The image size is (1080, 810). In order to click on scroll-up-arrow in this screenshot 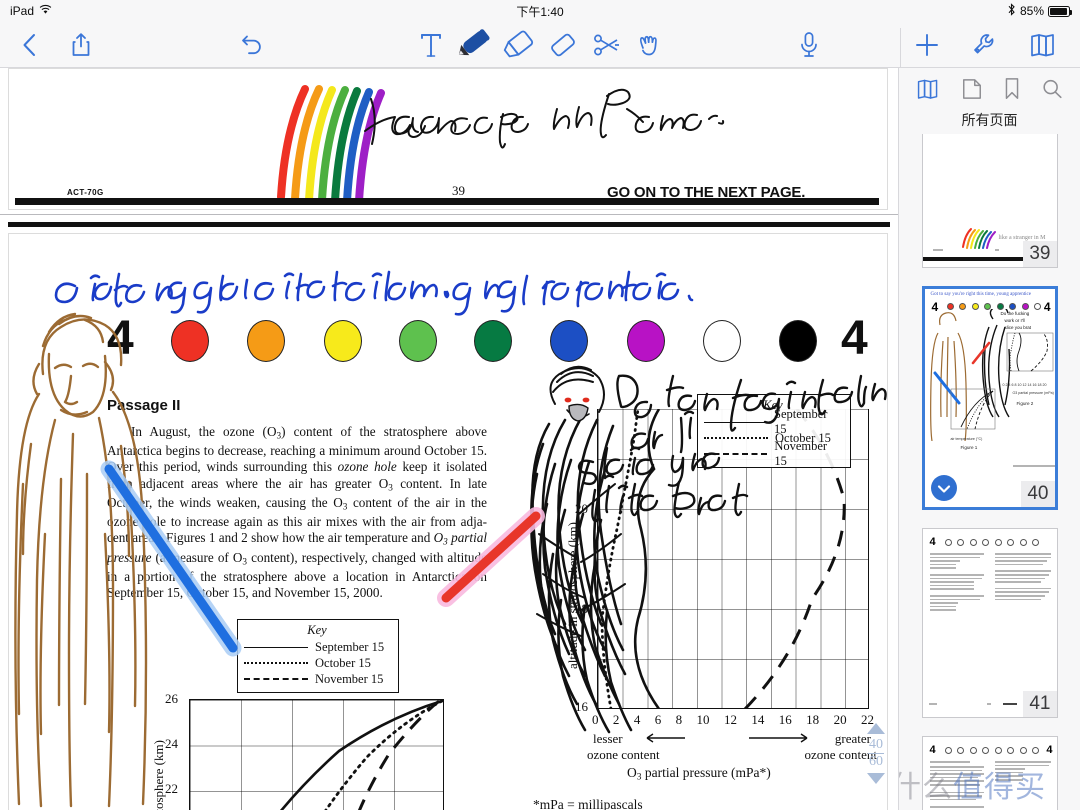, I will do `click(876, 728)`.